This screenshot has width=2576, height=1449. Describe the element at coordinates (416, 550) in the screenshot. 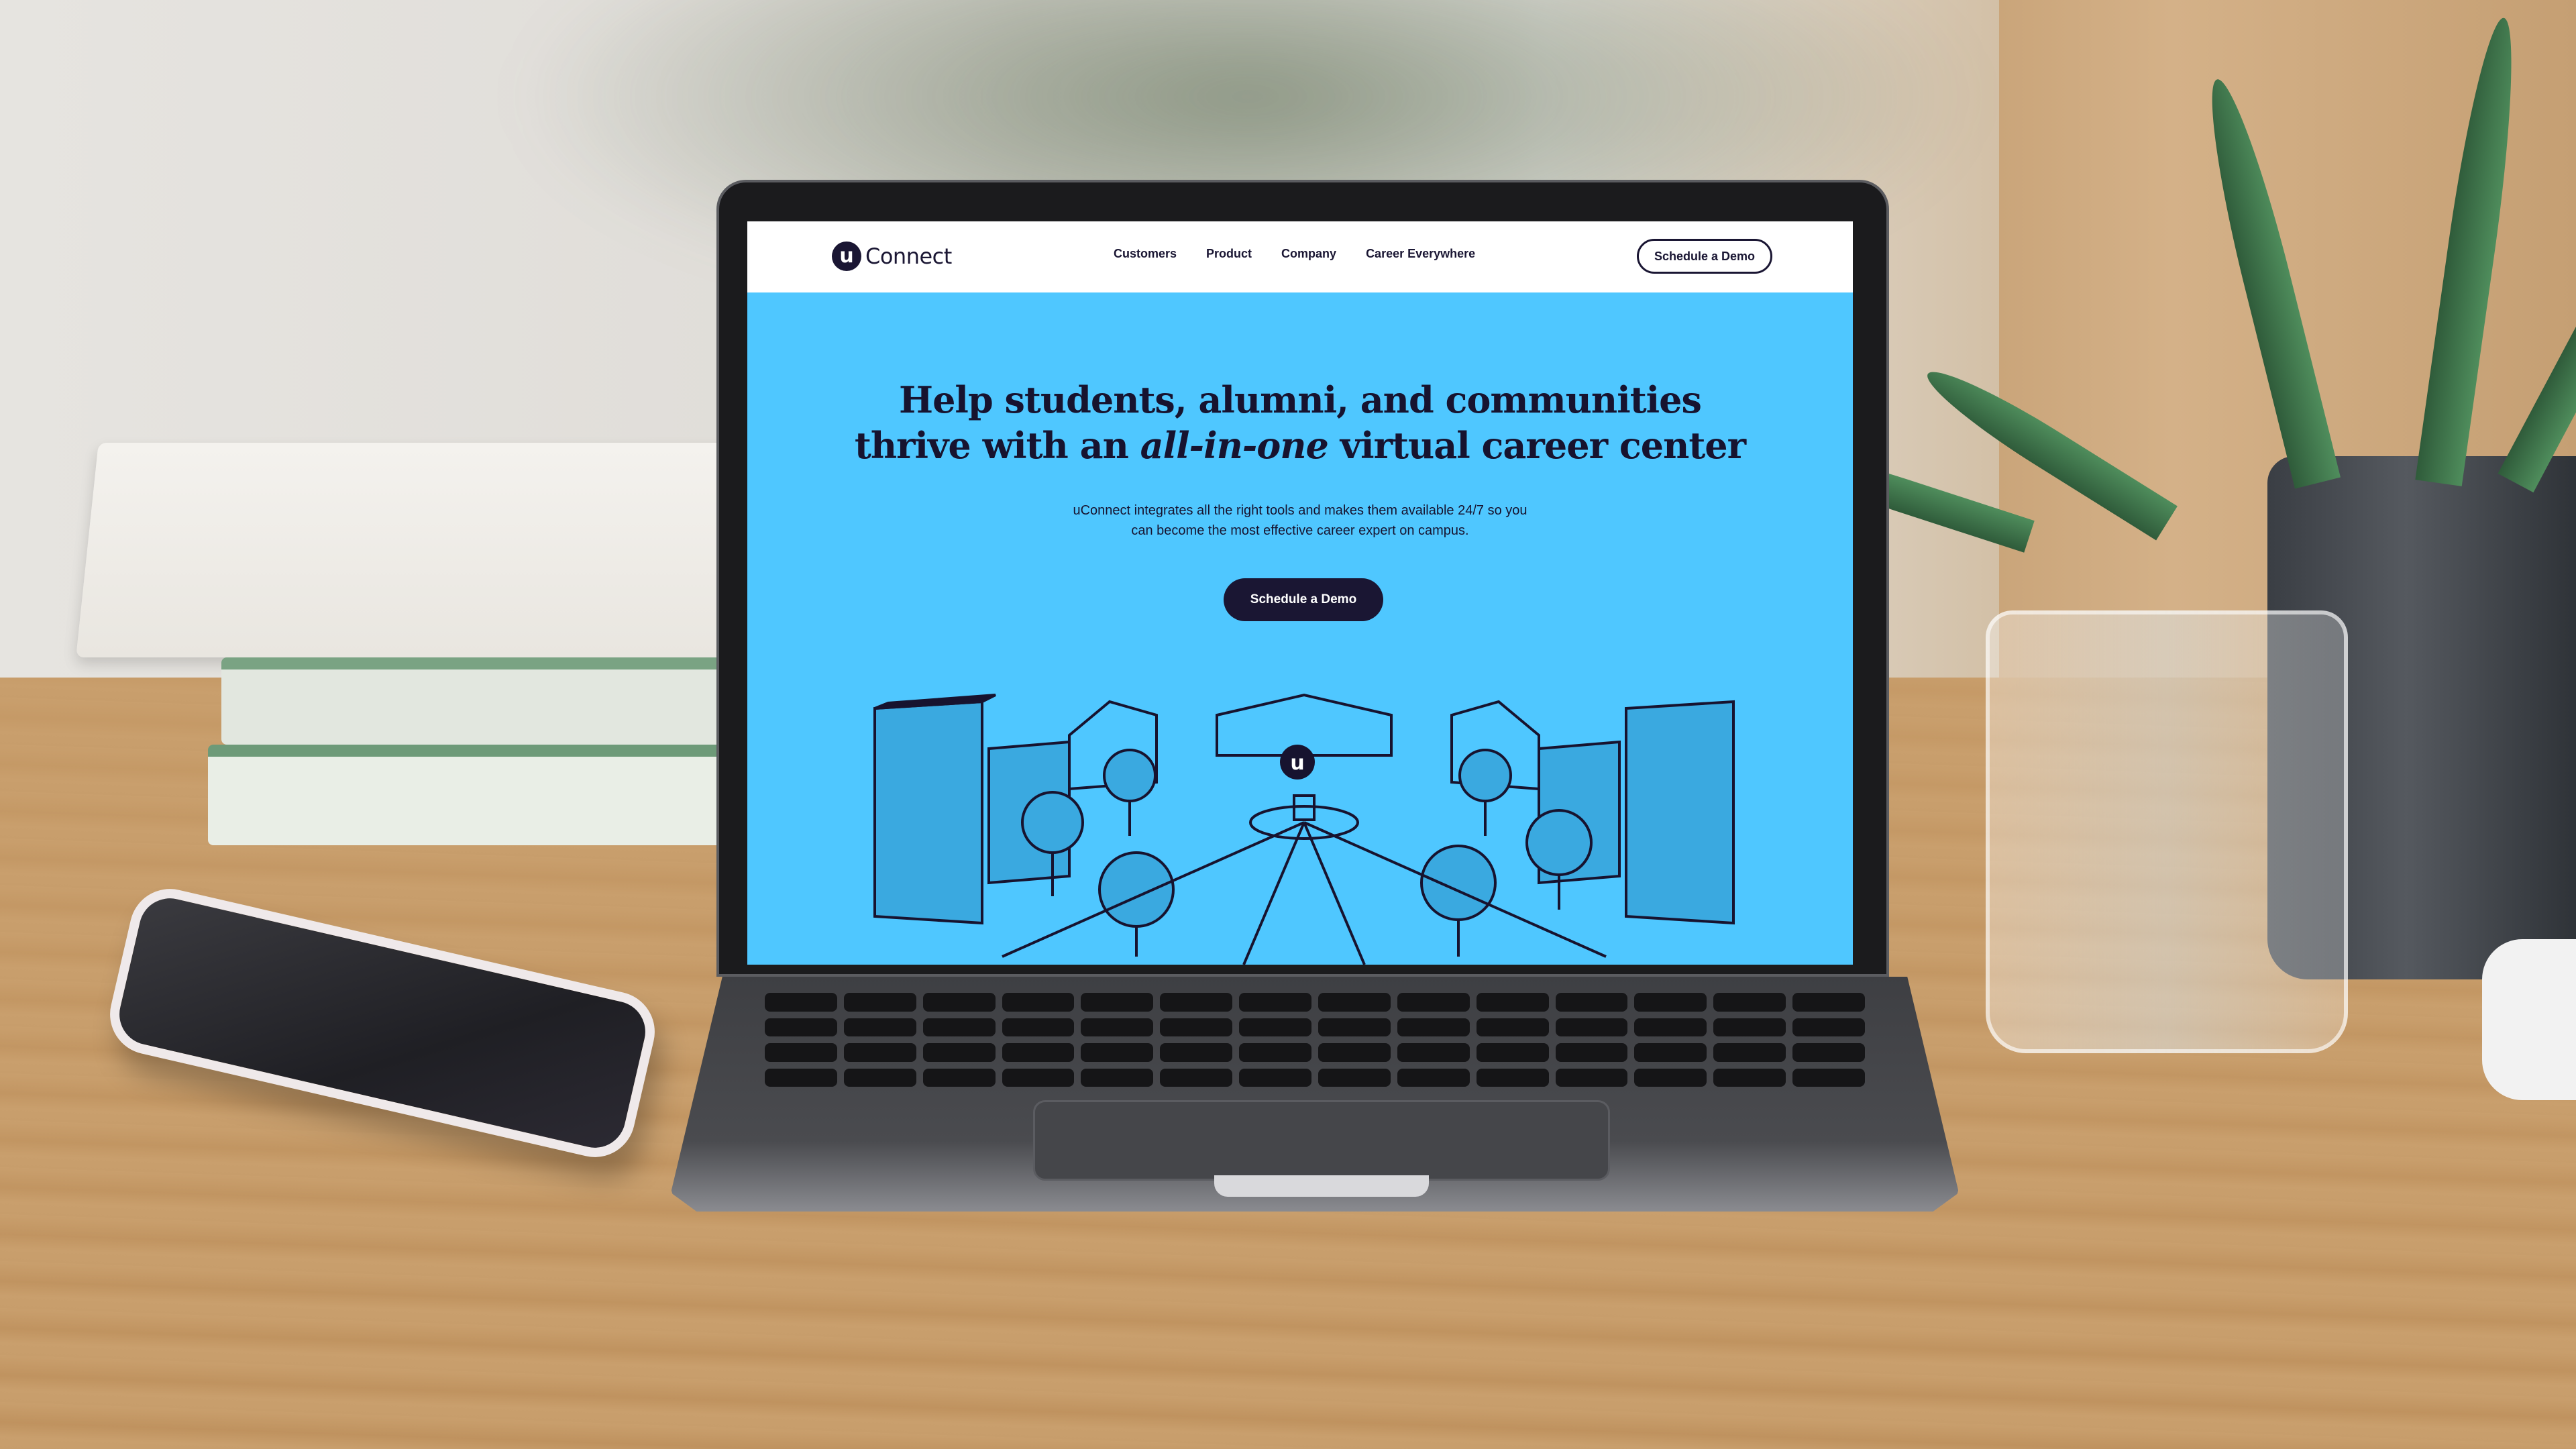

I see `book-top` at that location.